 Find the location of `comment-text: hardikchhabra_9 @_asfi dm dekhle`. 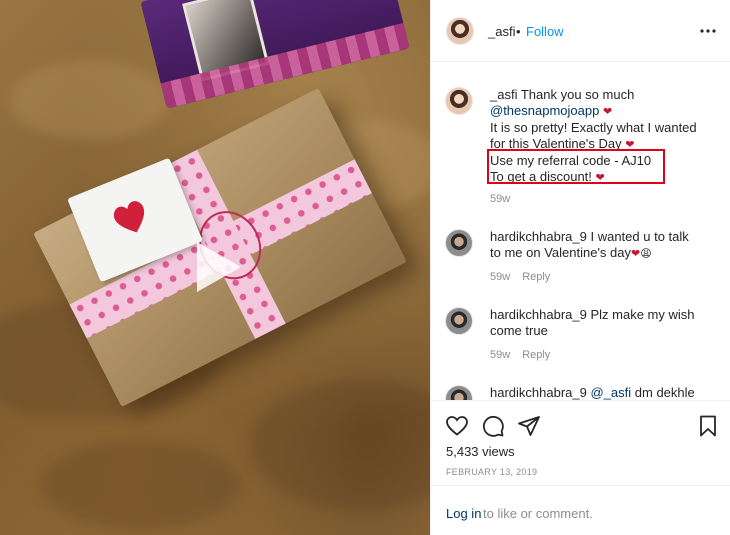

comment-text: hardikchhabra_9 @_asfi dm dekhle is located at coordinates (606, 392).